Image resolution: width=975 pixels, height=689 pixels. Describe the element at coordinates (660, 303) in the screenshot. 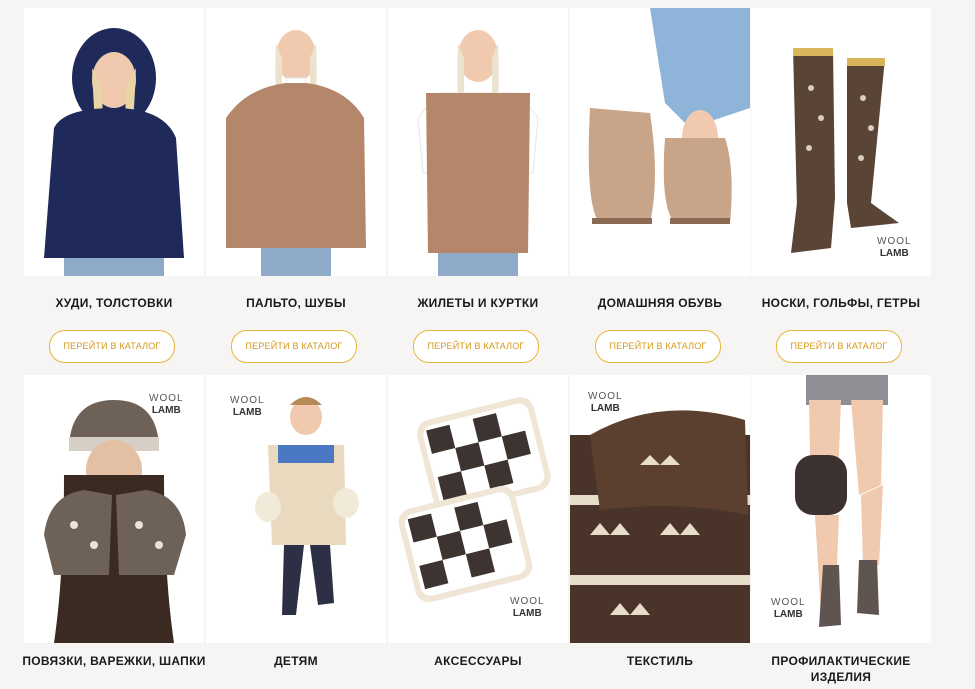

I see `category-title: ДОМАШНЯЯ ОБУВЬ` at that location.